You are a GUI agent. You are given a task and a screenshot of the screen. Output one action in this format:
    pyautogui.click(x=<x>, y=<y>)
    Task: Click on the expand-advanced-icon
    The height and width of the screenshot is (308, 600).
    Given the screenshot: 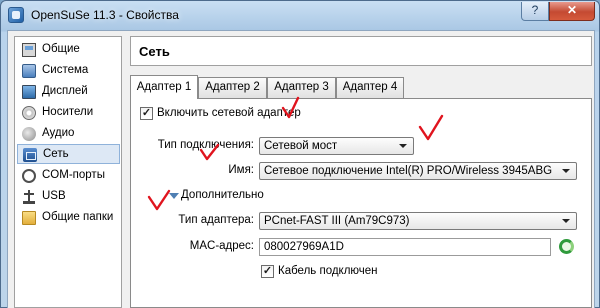 What is the action you would take?
    pyautogui.click(x=174, y=196)
    